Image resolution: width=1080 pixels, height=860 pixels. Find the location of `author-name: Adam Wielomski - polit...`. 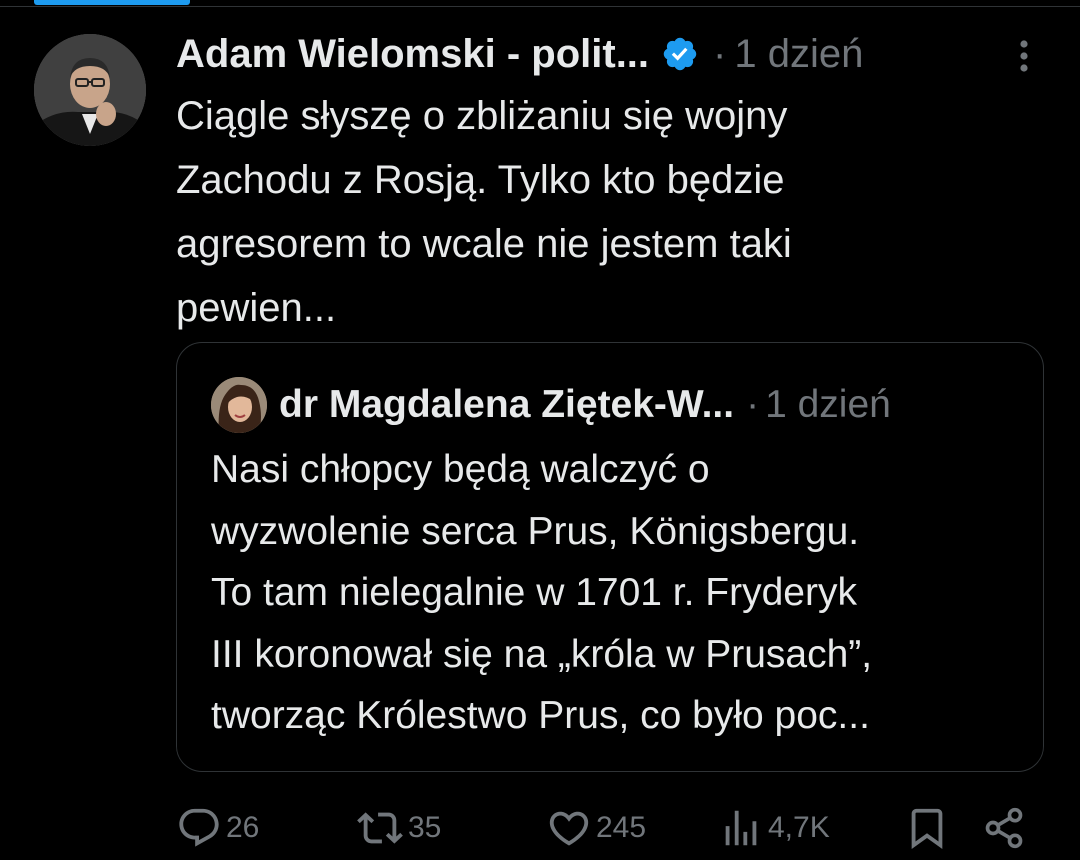

author-name: Adam Wielomski - polit... is located at coordinates (412, 54).